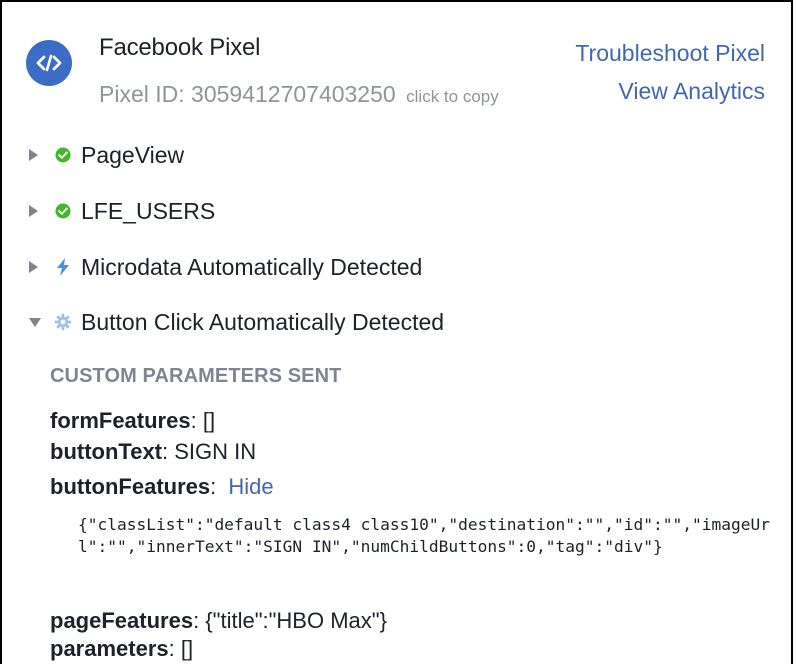  I want to click on event-label: LFE_USERS, so click(148, 210).